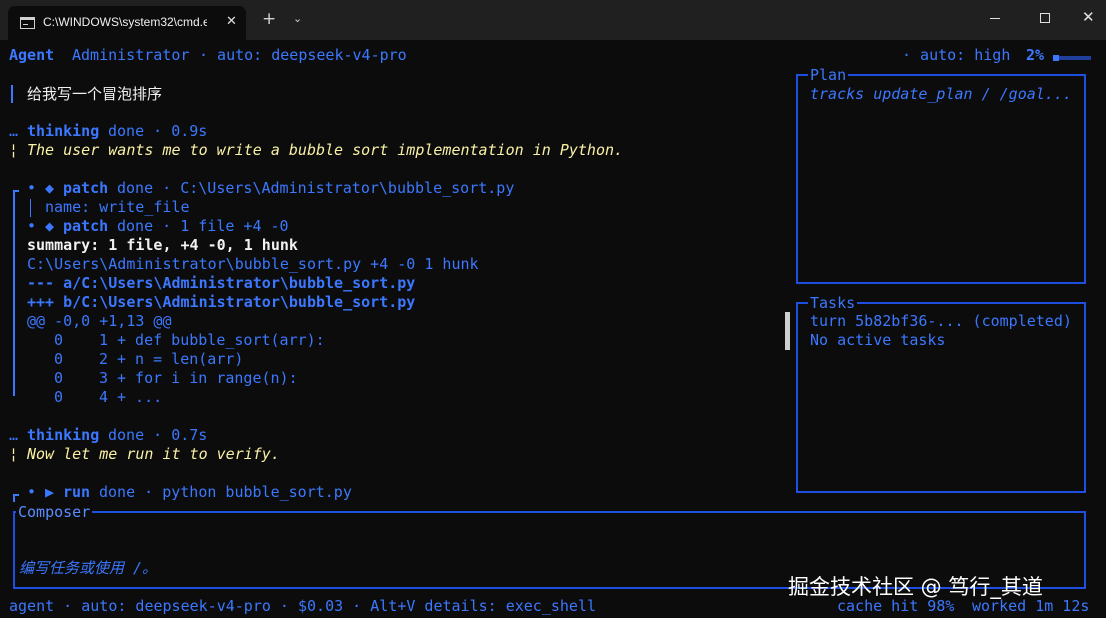 The image size is (1106, 618). What do you see at coordinates (833, 303) in the screenshot?
I see `tasks-title: Tasks` at bounding box center [833, 303].